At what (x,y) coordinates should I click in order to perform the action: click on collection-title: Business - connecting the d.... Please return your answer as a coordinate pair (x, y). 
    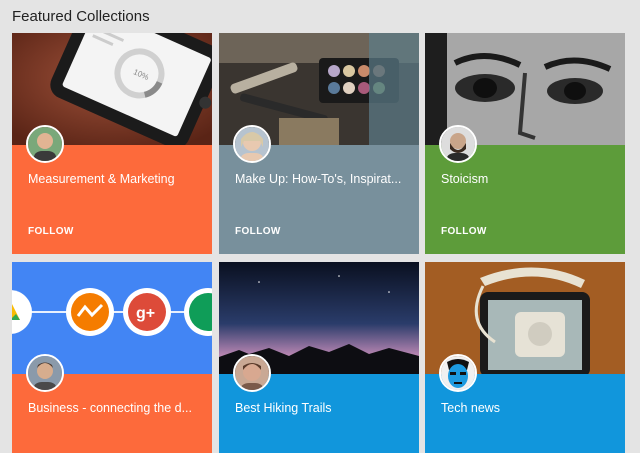
    Looking at the image, I should click on (110, 408).